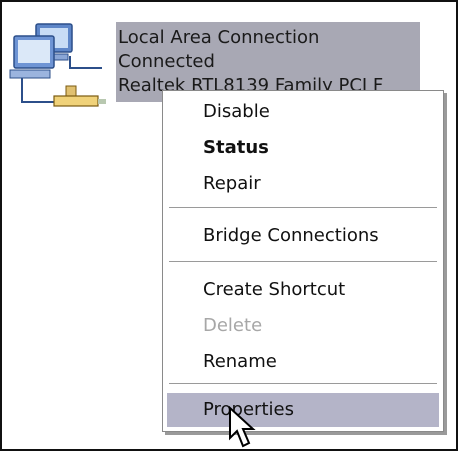 Image resolution: width=458 pixels, height=451 pixels. I want to click on menu-item-repair: Repair, so click(303, 184).